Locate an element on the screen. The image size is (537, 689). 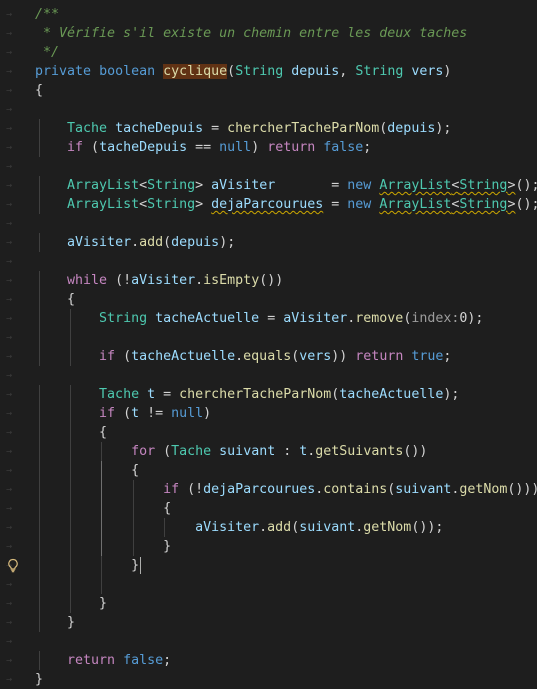
code-token: getSuivants is located at coordinates (359, 451).